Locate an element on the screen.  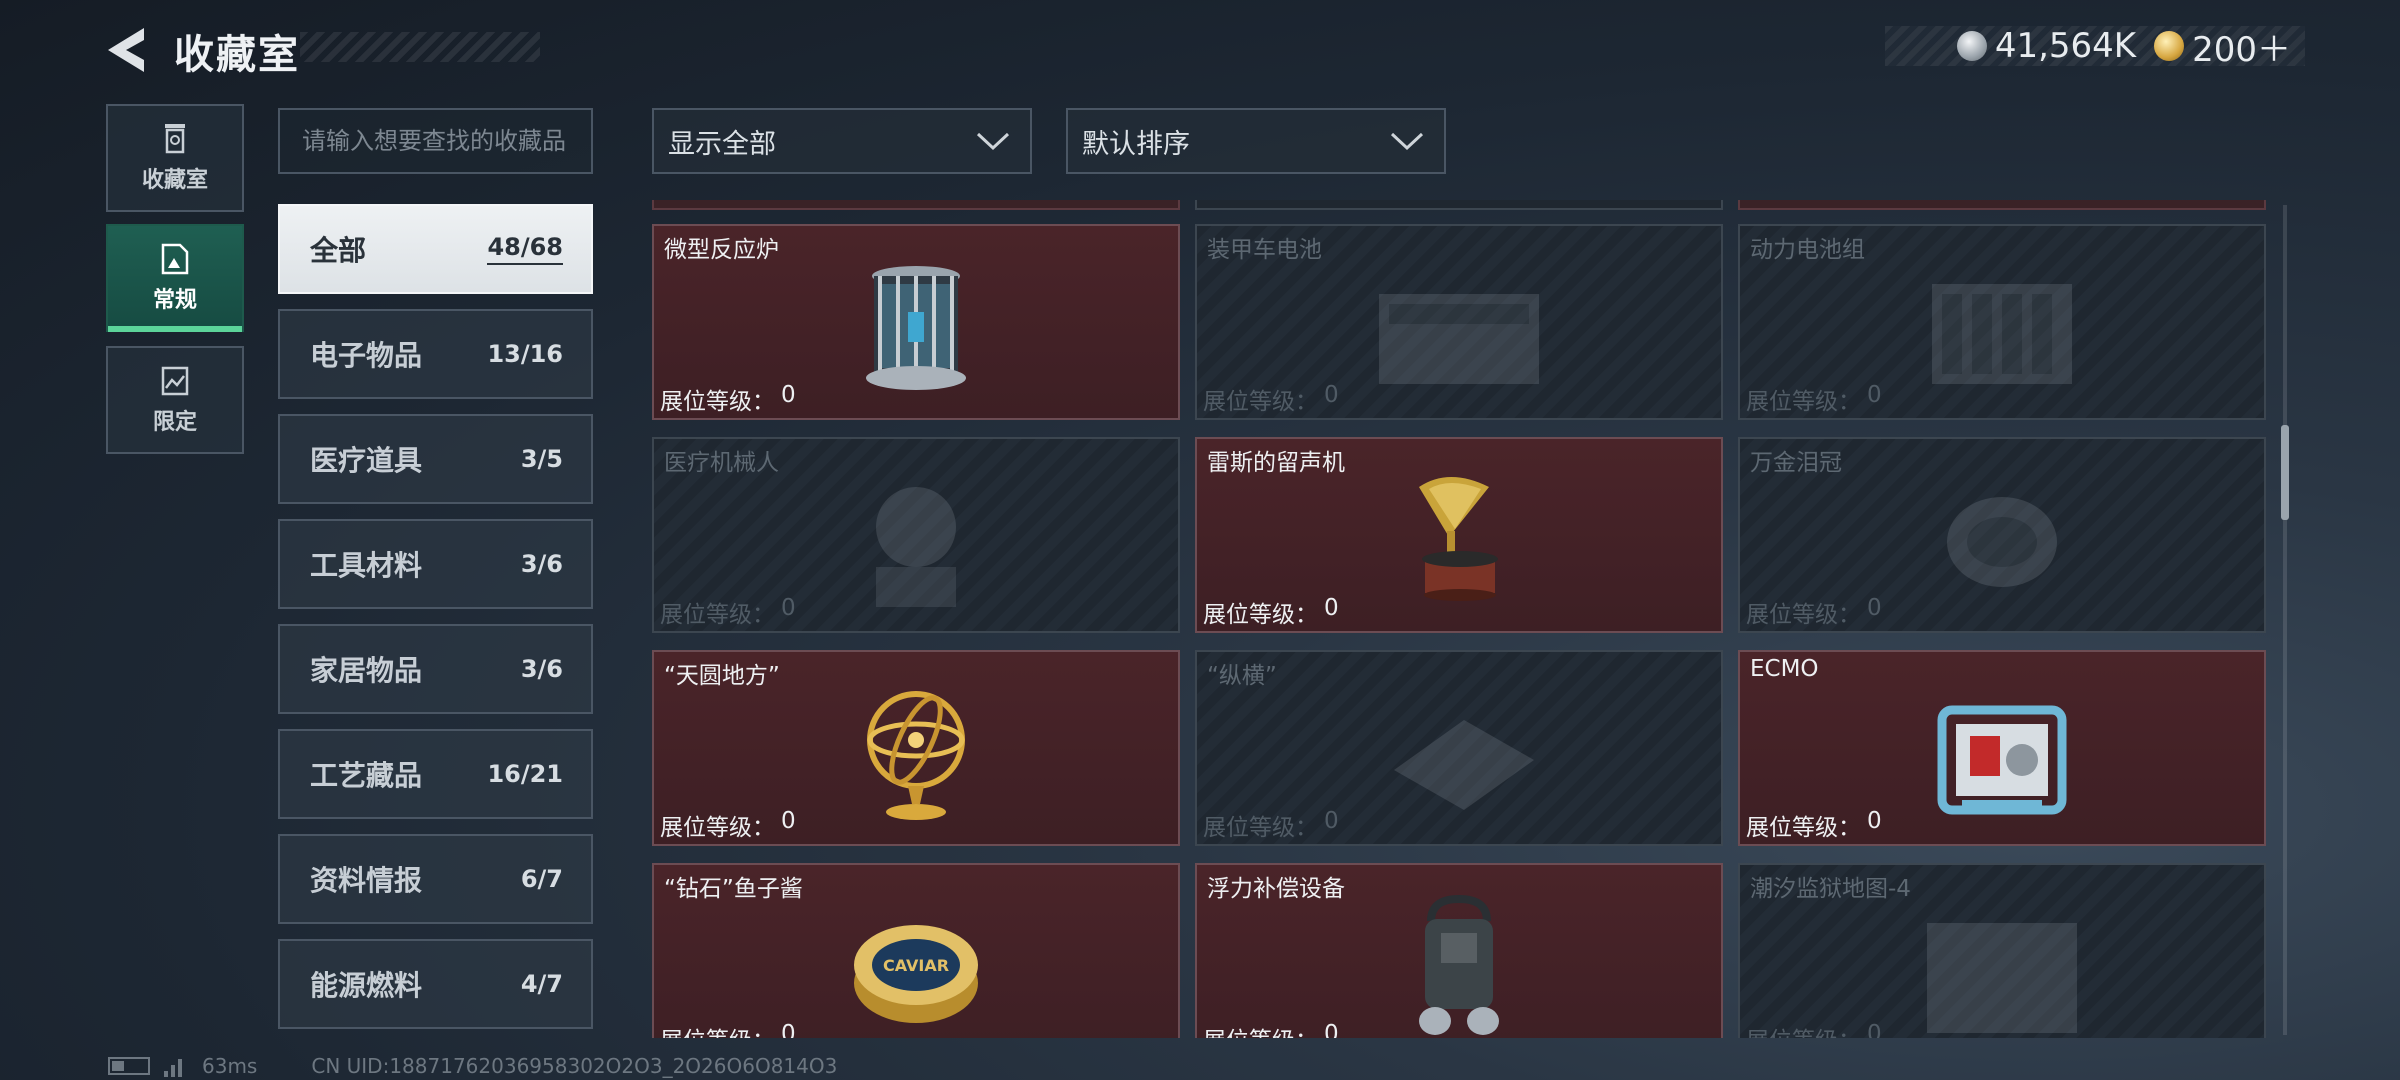
collection-card: “钻石”鱼子酱 CAVIAR 展位等级： 0 is located at coordinates (916, 950).